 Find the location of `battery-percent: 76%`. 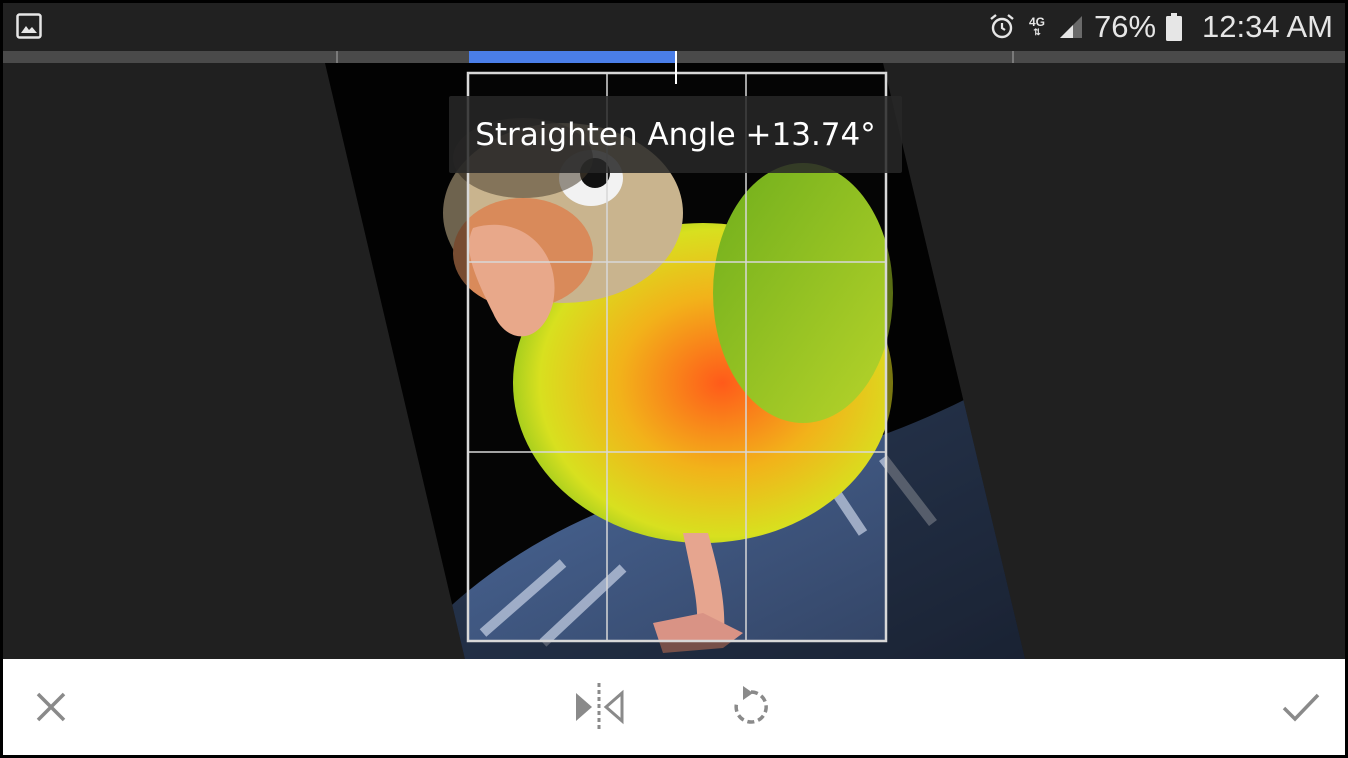

battery-percent: 76% is located at coordinates (1125, 26).